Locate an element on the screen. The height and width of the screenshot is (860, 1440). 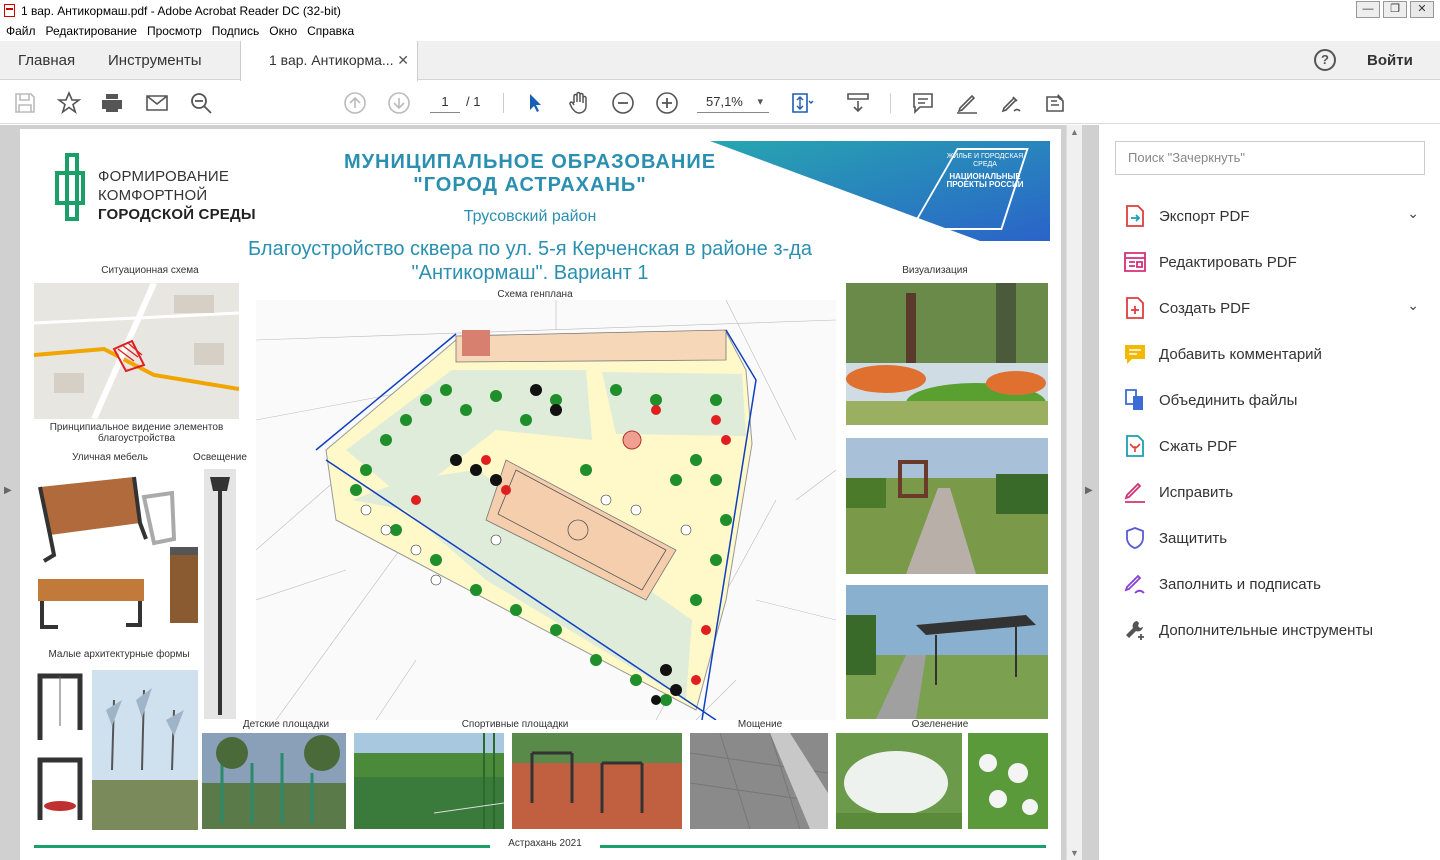
menu-help: Справка is located at coordinates (330, 31).